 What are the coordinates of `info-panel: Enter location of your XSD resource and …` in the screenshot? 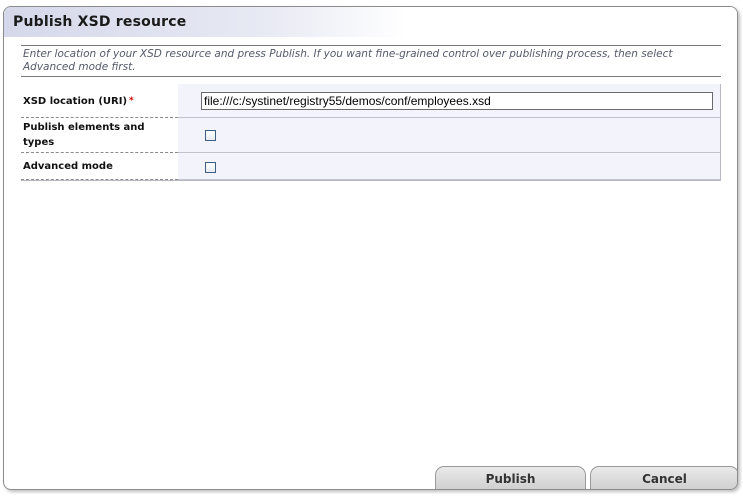 It's located at (371, 61).